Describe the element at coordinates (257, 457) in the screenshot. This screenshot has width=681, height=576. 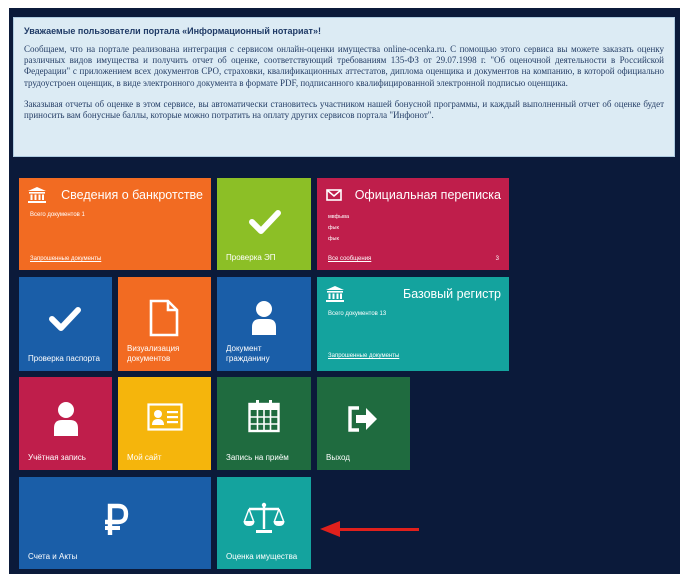
I see `tile-label: Запись на приём` at that location.